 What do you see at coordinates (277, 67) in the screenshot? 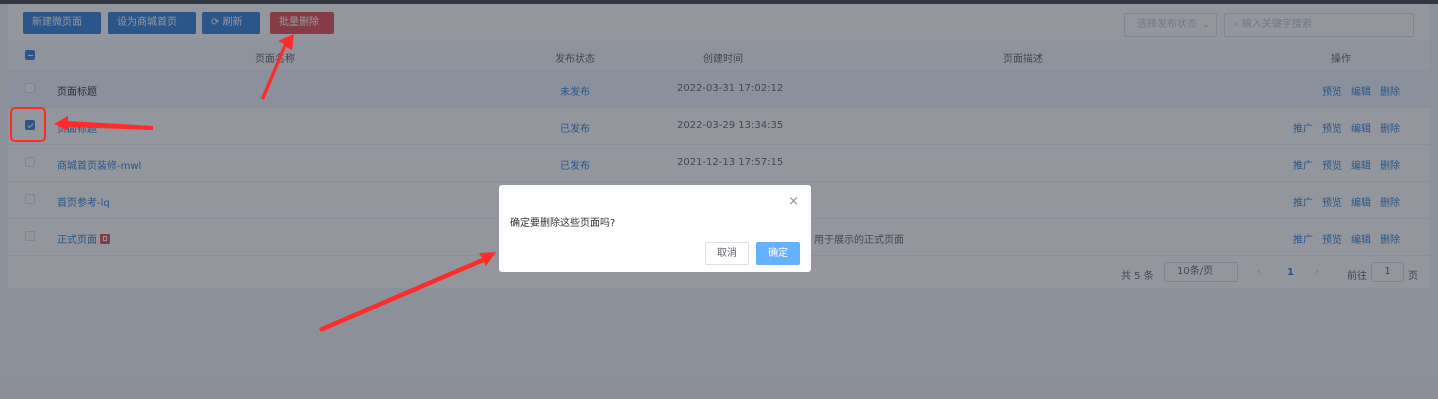
I see `arrow-to-batch-delete` at bounding box center [277, 67].